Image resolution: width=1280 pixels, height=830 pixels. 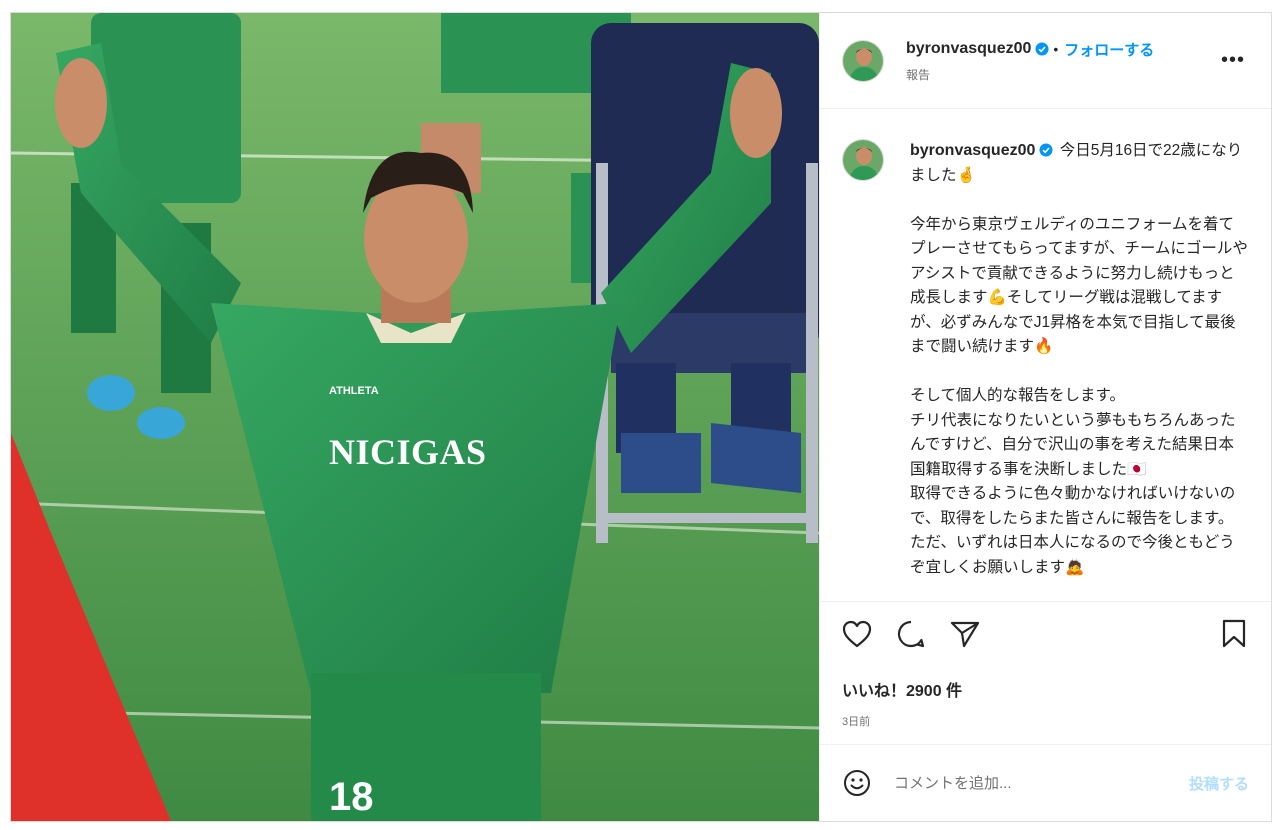 I want to click on smiley-icon, so click(x=857, y=783).